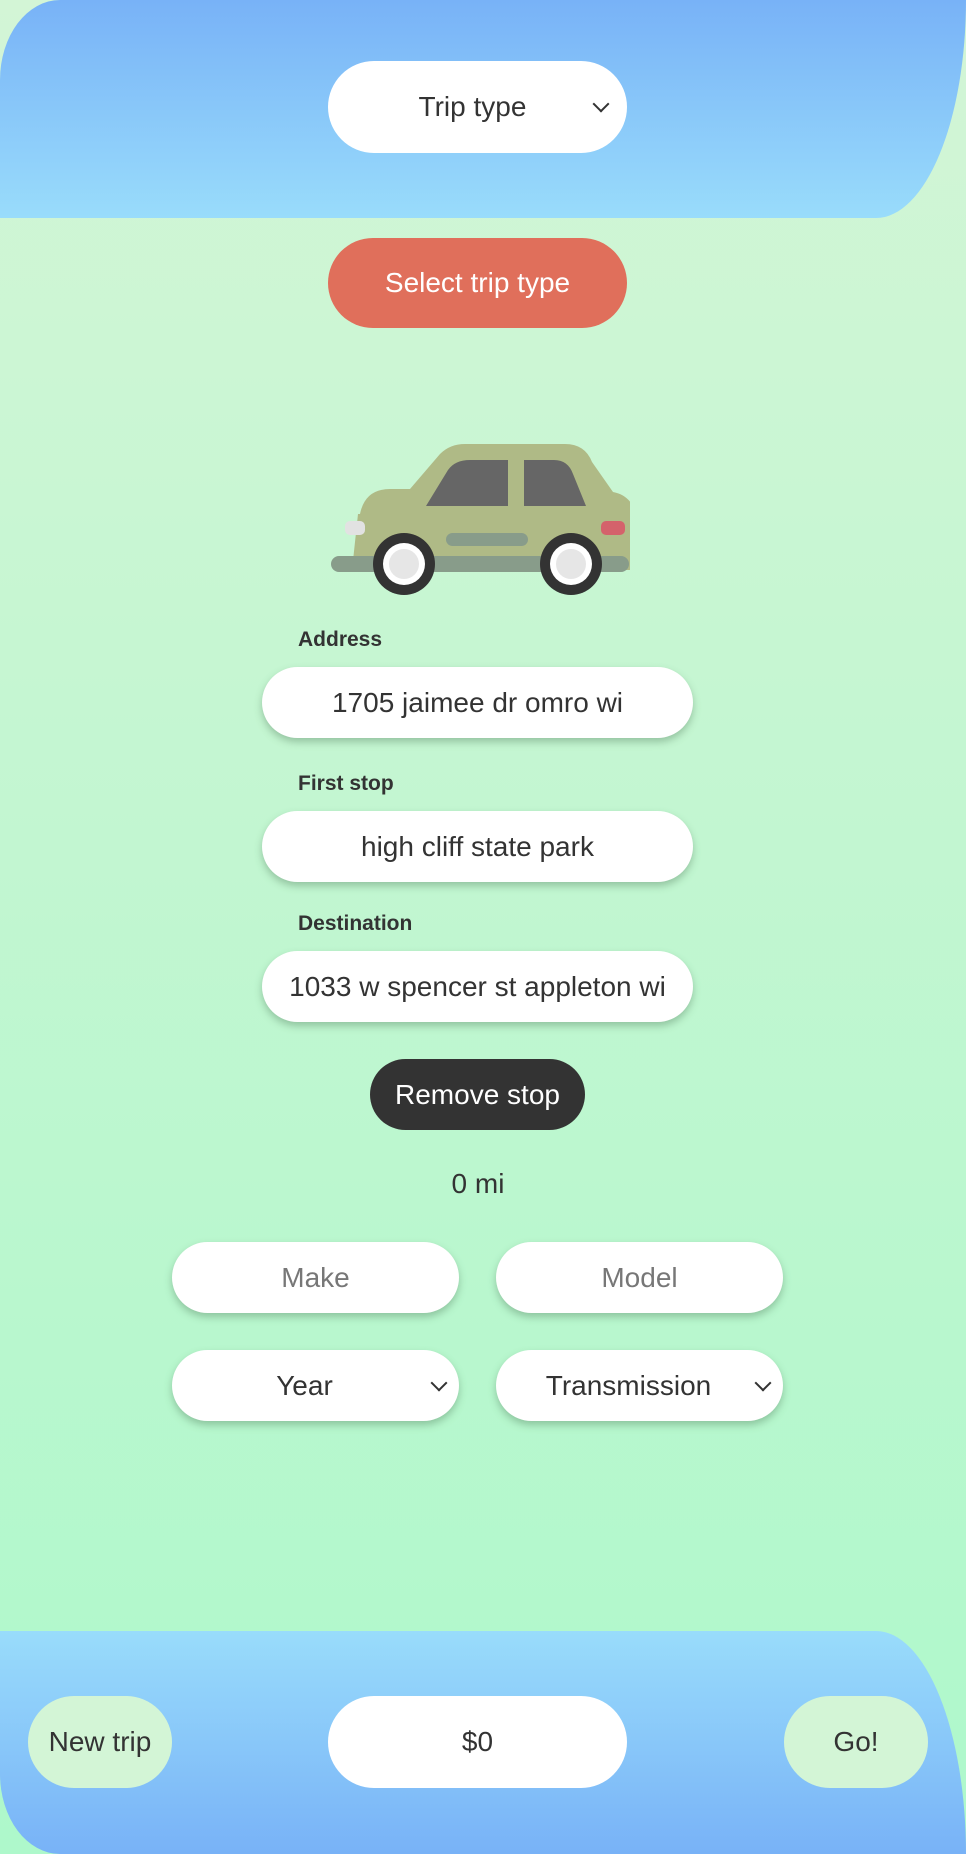  I want to click on transmission-select: Transmission, so click(639, 1385).